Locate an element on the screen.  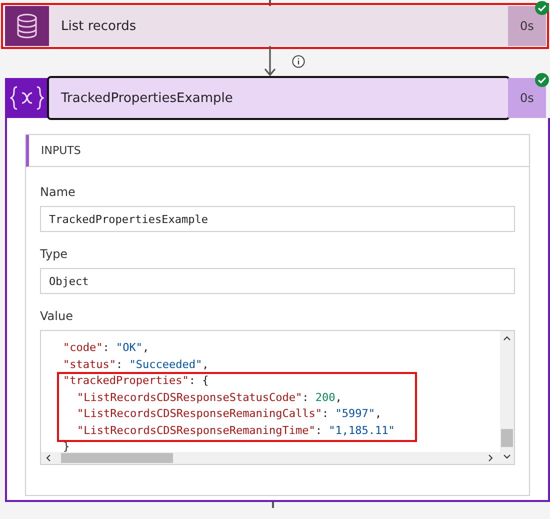
action-card: List records 0s is located at coordinates (275, 26).